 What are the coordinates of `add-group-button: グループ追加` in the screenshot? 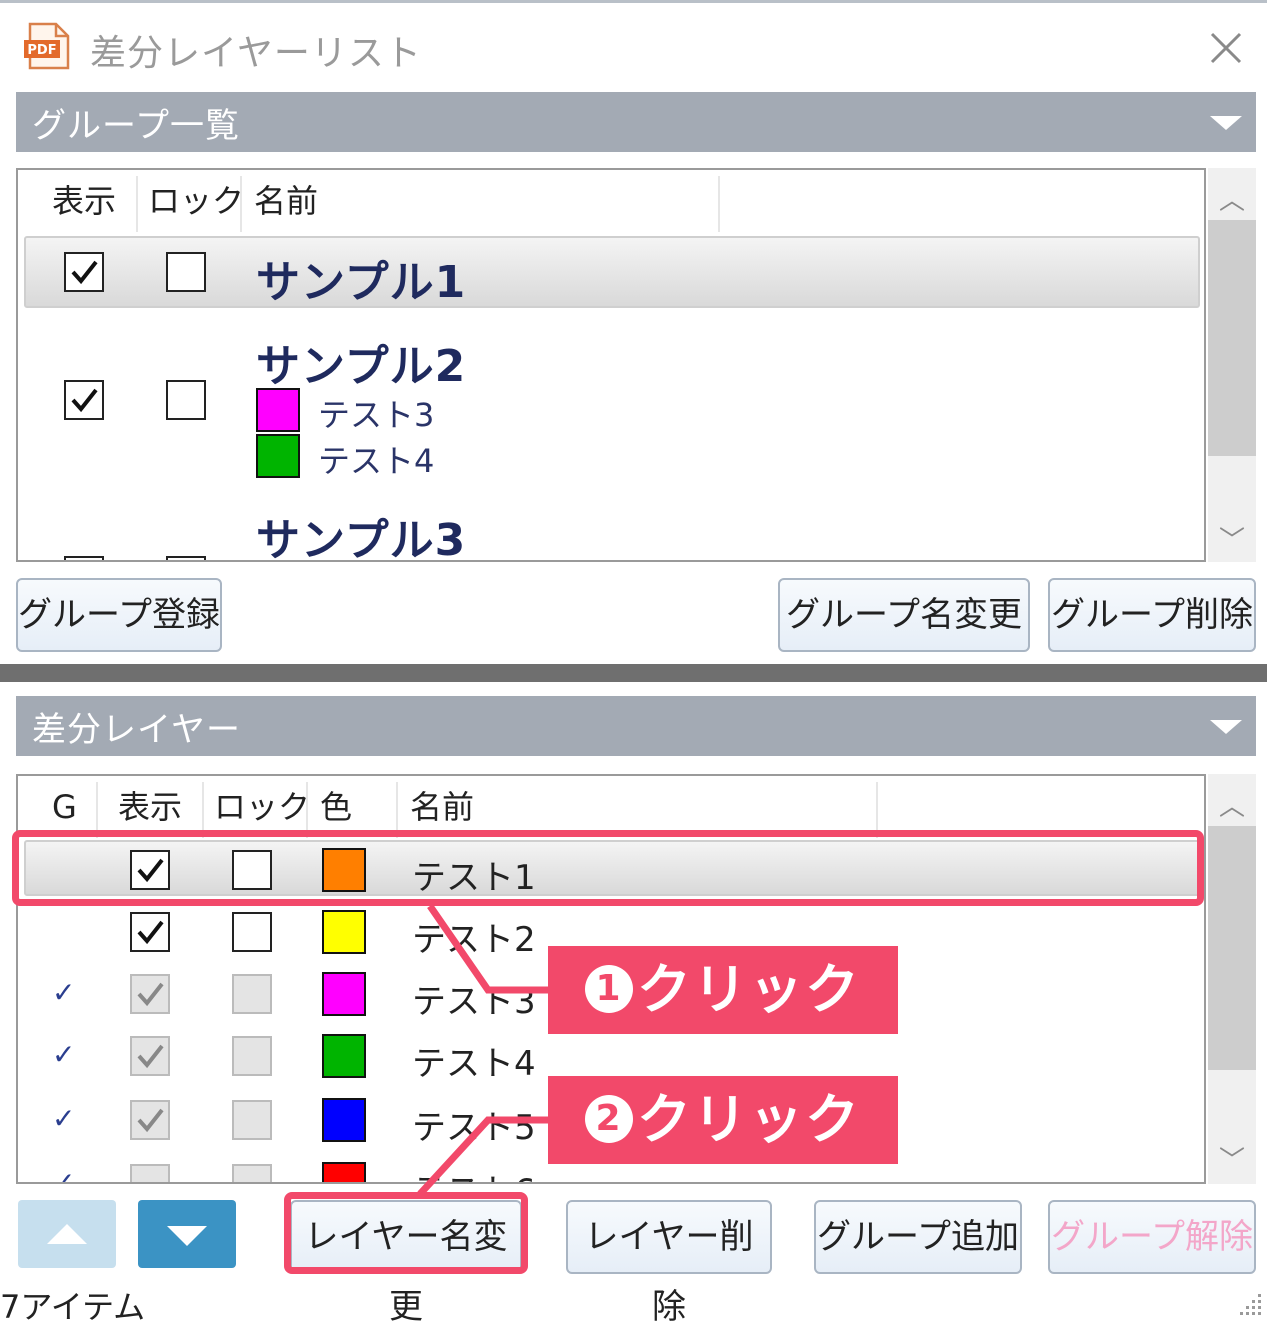 It's located at (918, 1237).